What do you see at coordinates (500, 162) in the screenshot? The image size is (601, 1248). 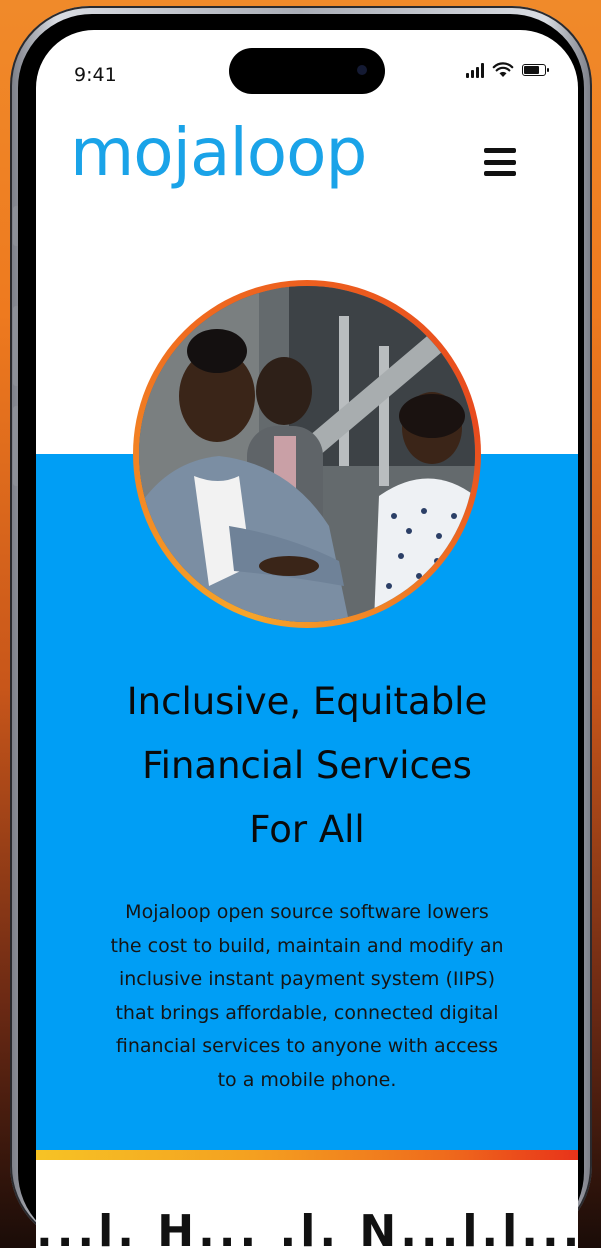 I see `hamburger-menu-icon` at bounding box center [500, 162].